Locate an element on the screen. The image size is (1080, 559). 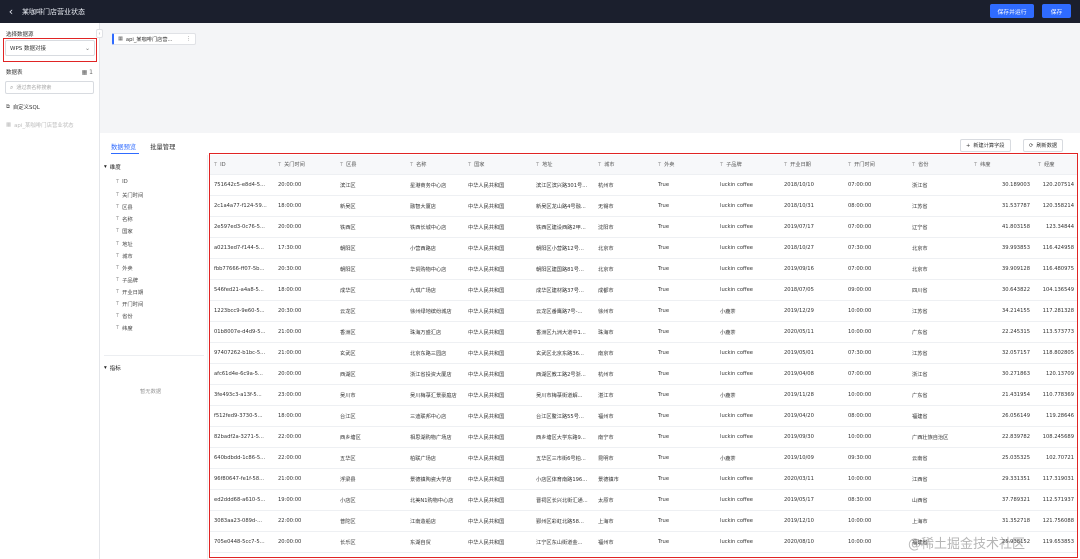
metric-group: ▾ 指标 is located at coordinates (112, 368).